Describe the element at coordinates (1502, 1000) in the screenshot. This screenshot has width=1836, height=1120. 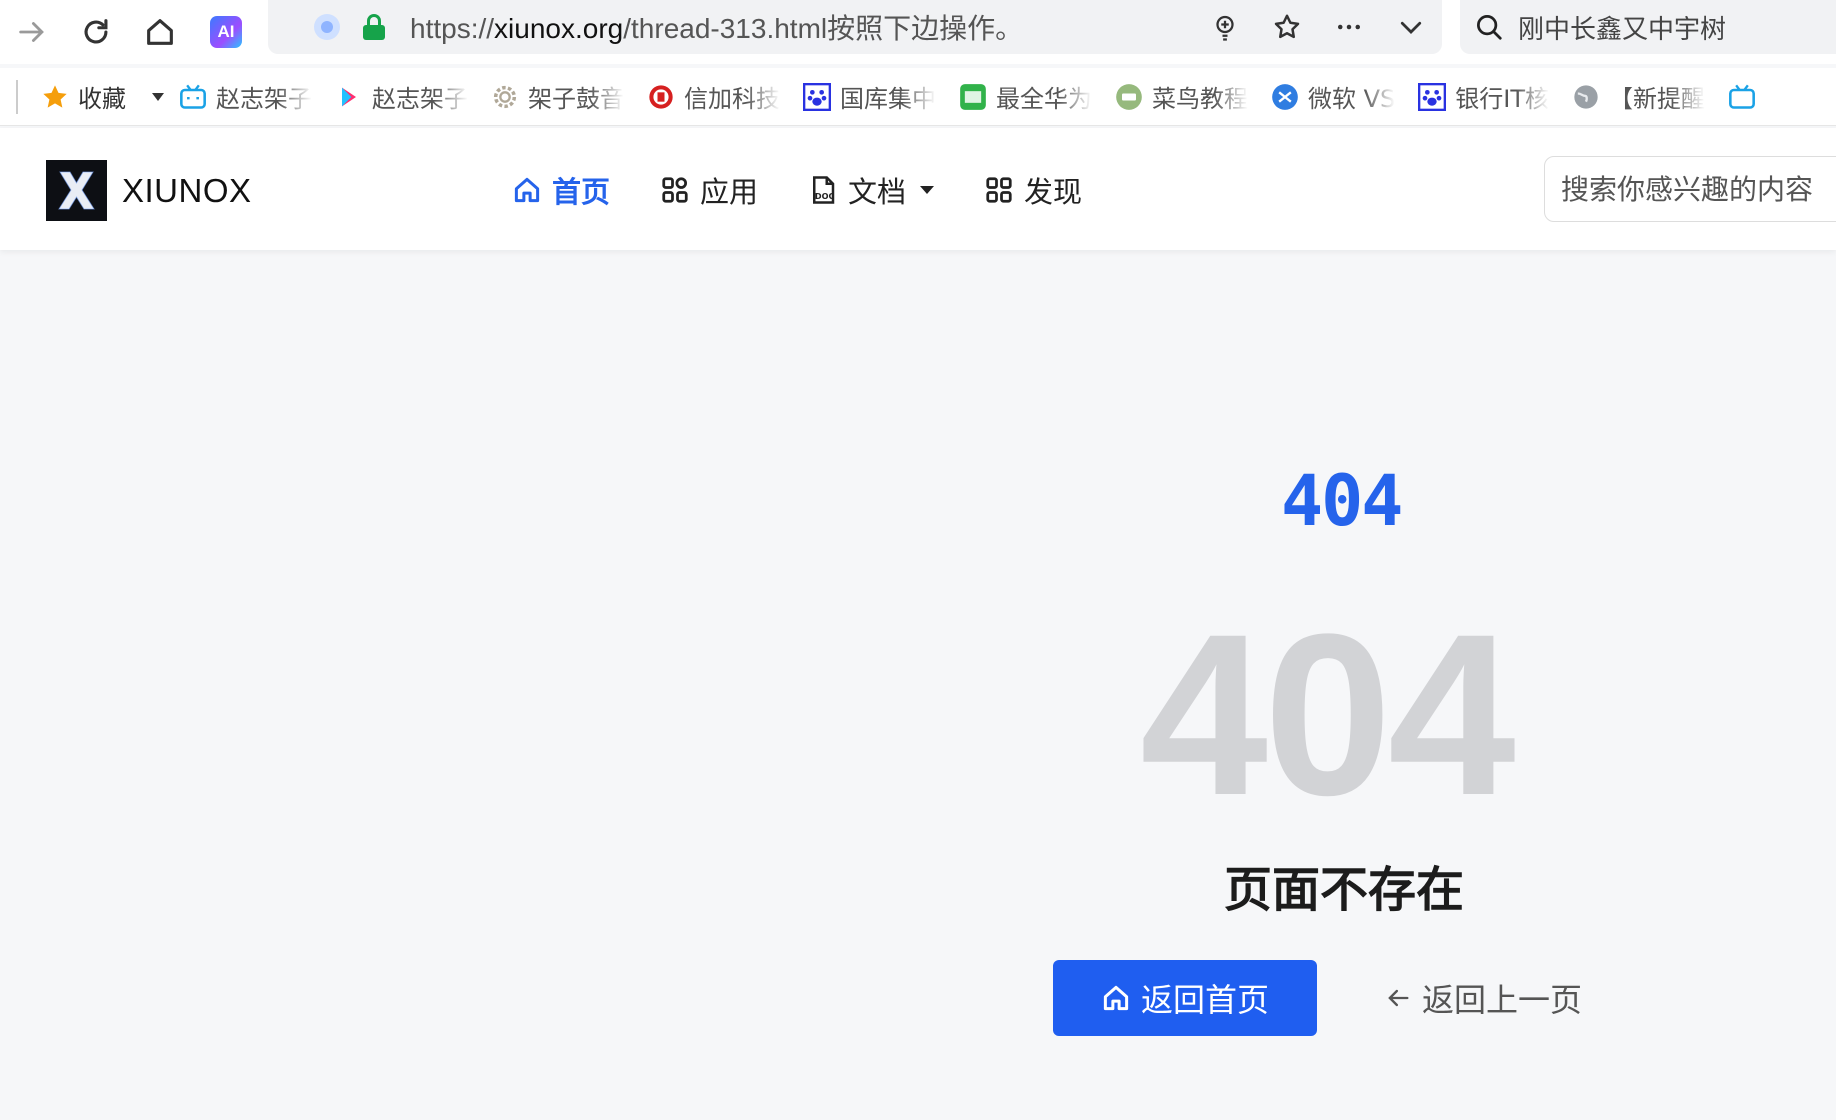
I see `go-back-label: 返回上一页` at that location.